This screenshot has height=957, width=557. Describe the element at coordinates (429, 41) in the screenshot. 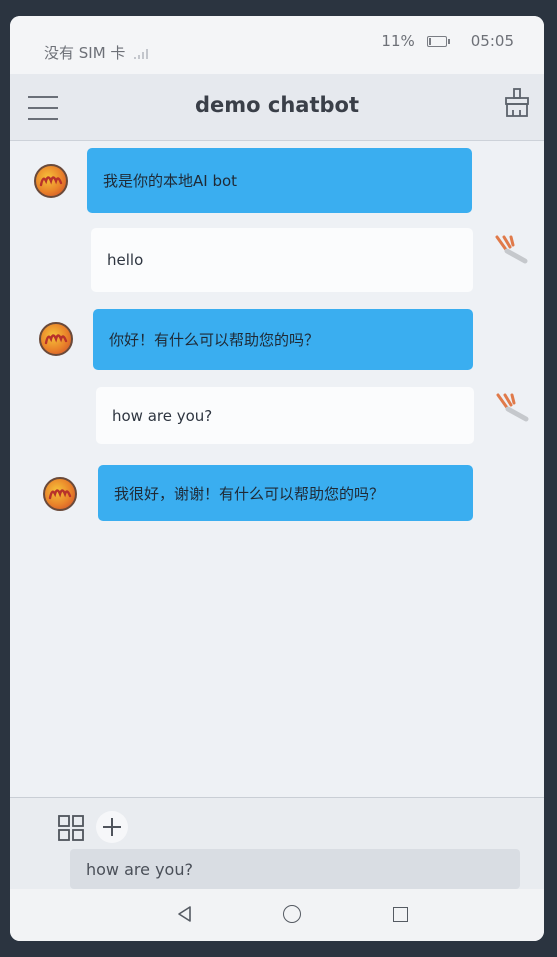

I see `battery-level` at that location.